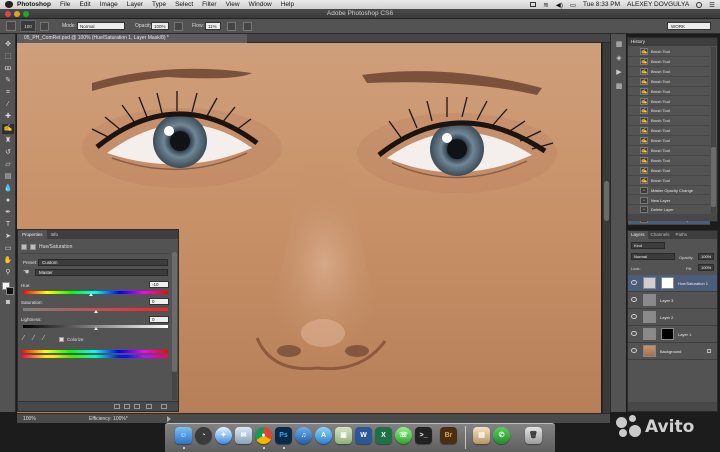 The height and width of the screenshot is (452, 720). I want to click on reset-icon, so click(137, 406).